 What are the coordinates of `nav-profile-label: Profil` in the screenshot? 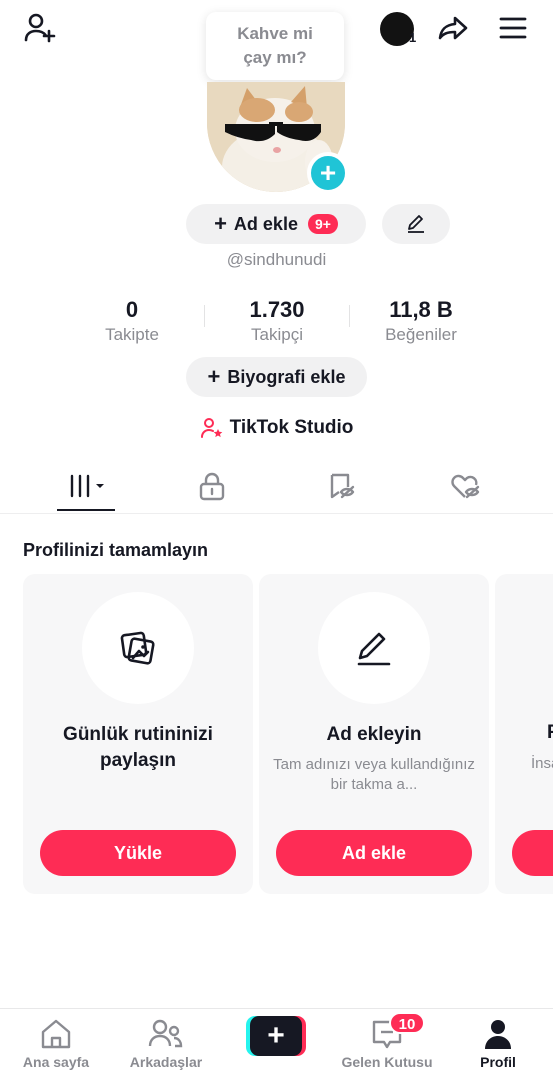 It's located at (498, 1062).